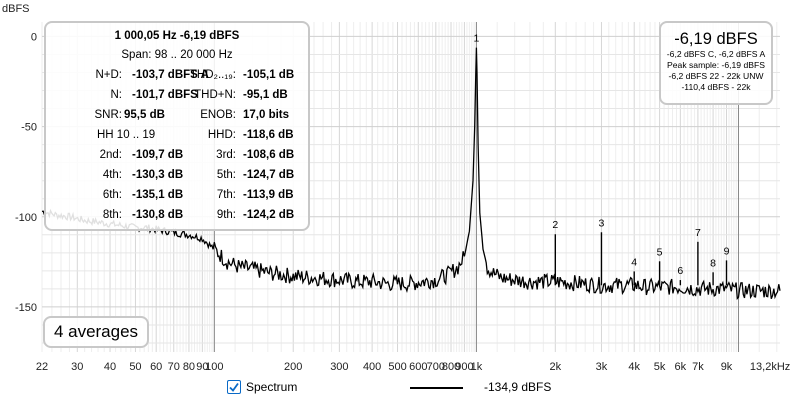  I want to click on stats-label: 2nd:, so click(110, 155).